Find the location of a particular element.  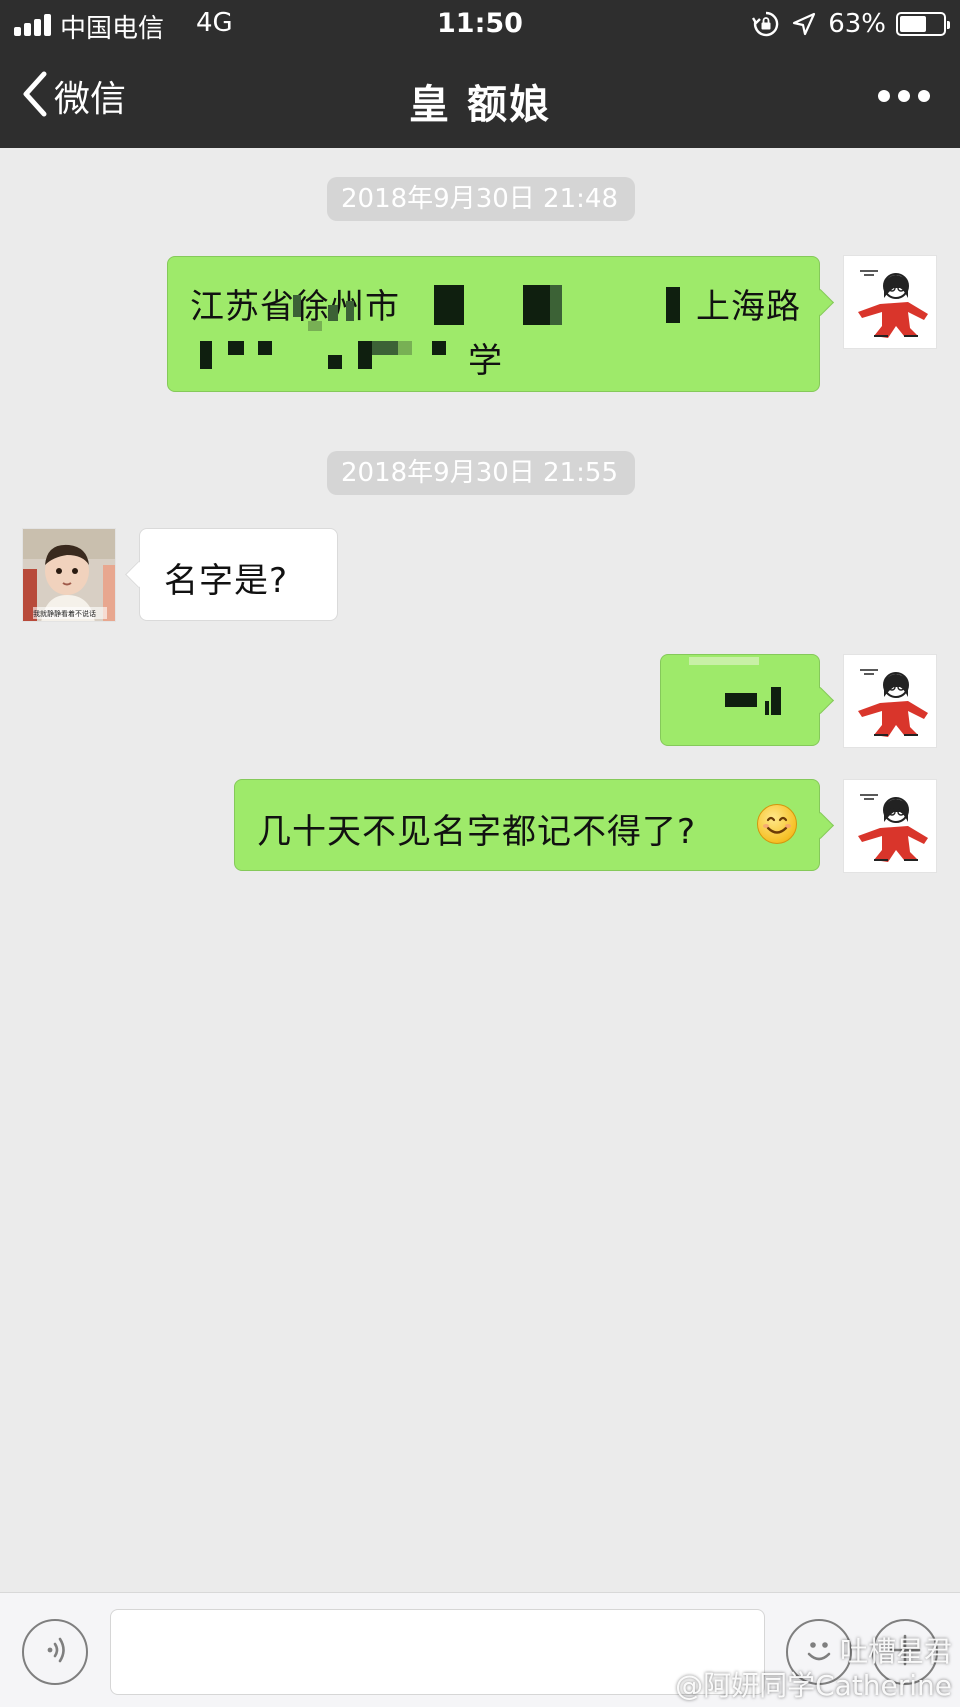

message-text: 学 is located at coordinates (485, 361).